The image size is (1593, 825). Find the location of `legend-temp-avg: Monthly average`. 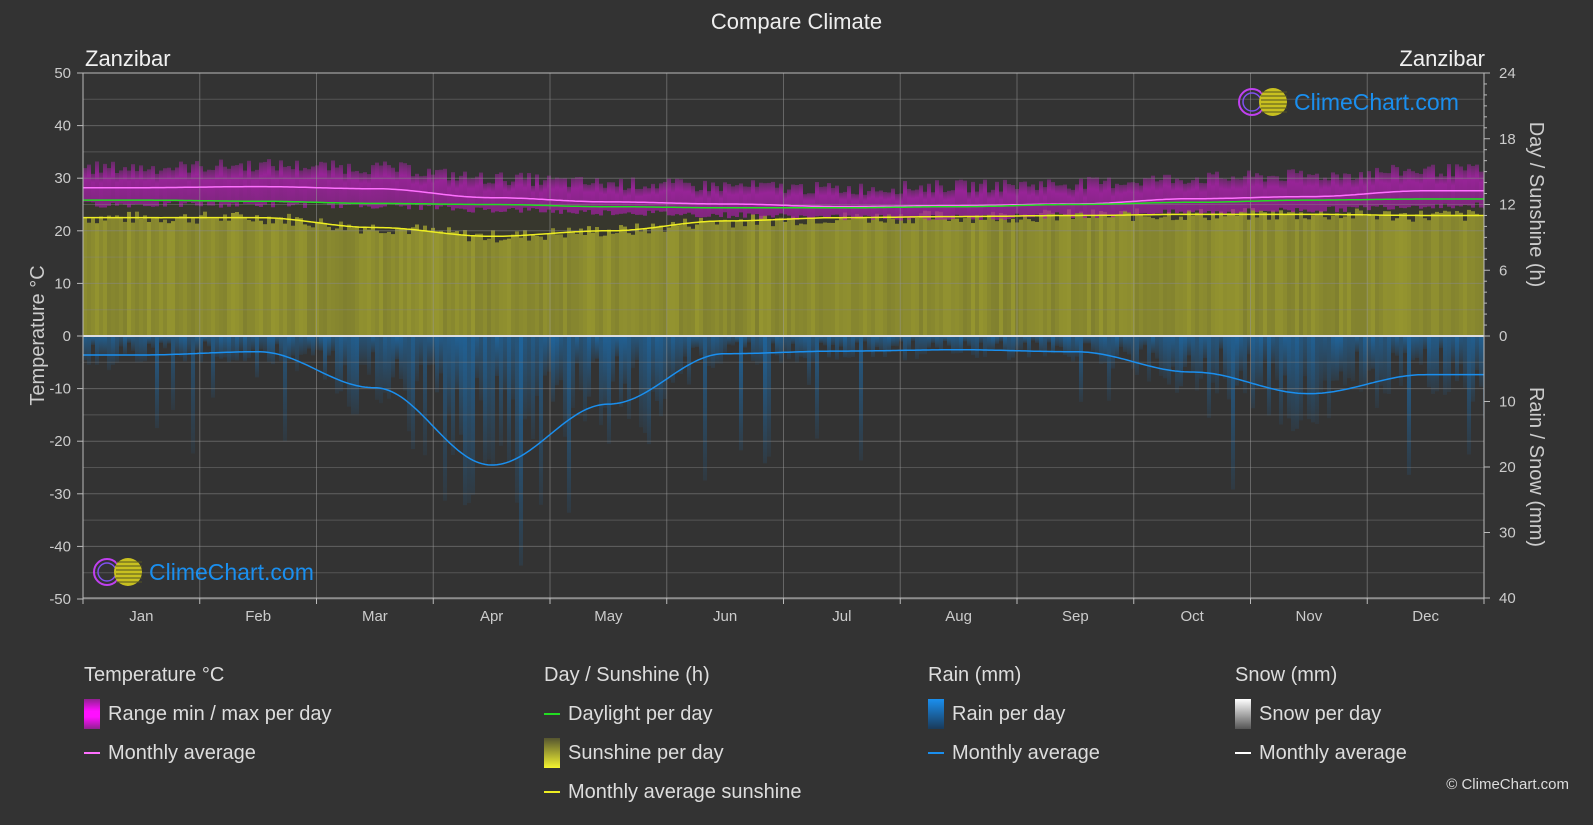

legend-temp-avg: Monthly average is located at coordinates (182, 752).